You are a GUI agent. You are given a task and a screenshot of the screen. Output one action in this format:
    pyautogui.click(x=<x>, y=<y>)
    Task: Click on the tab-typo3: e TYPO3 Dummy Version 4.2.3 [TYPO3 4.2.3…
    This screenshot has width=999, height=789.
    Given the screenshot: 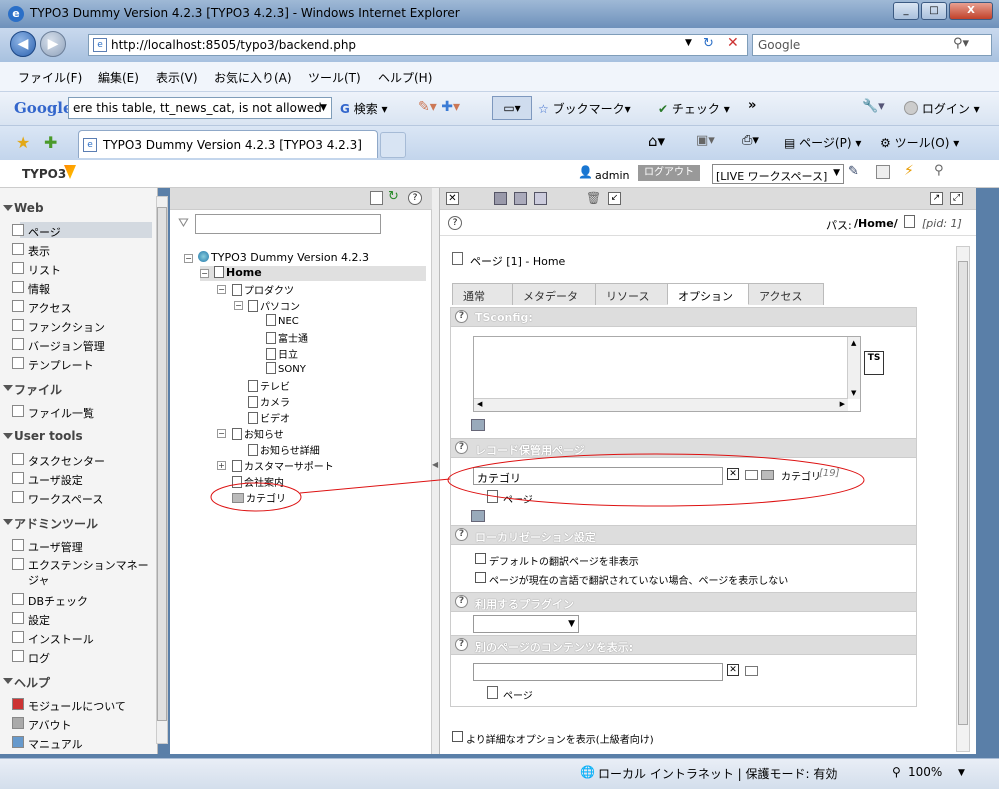 What is the action you would take?
    pyautogui.click(x=228, y=144)
    